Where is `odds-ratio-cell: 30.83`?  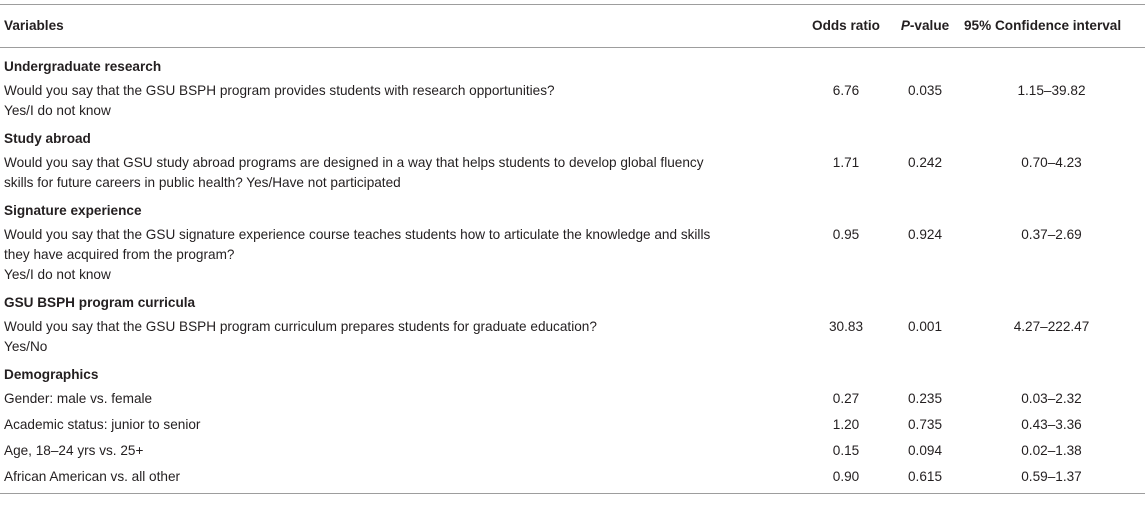 odds-ratio-cell: 30.83 is located at coordinates (846, 326).